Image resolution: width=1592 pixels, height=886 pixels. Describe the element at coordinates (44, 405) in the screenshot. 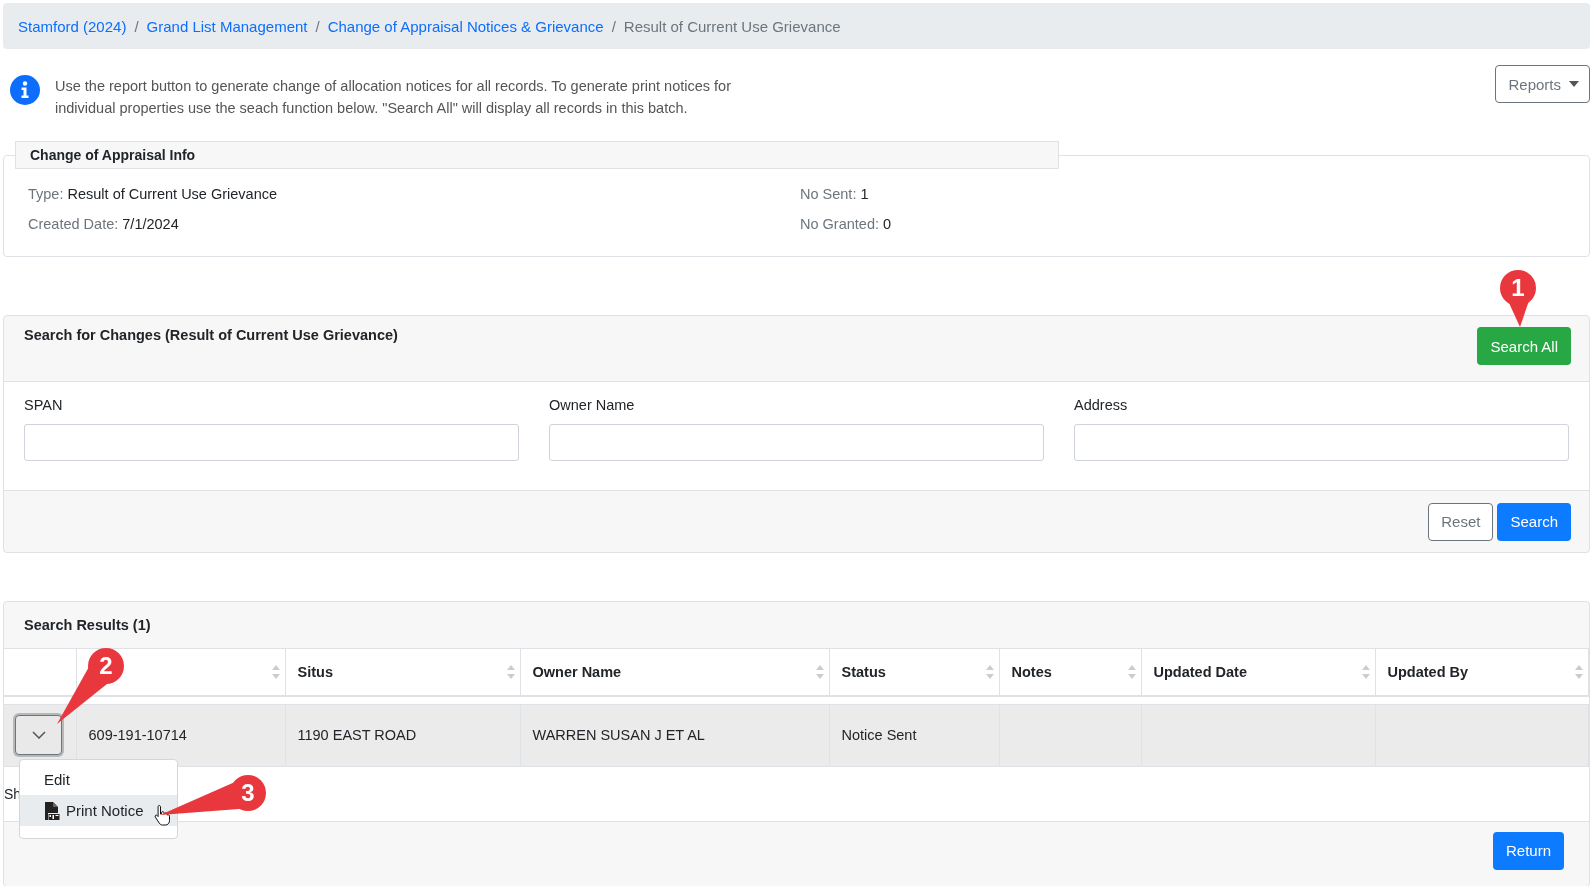

I see `field-label: SPAN` at that location.